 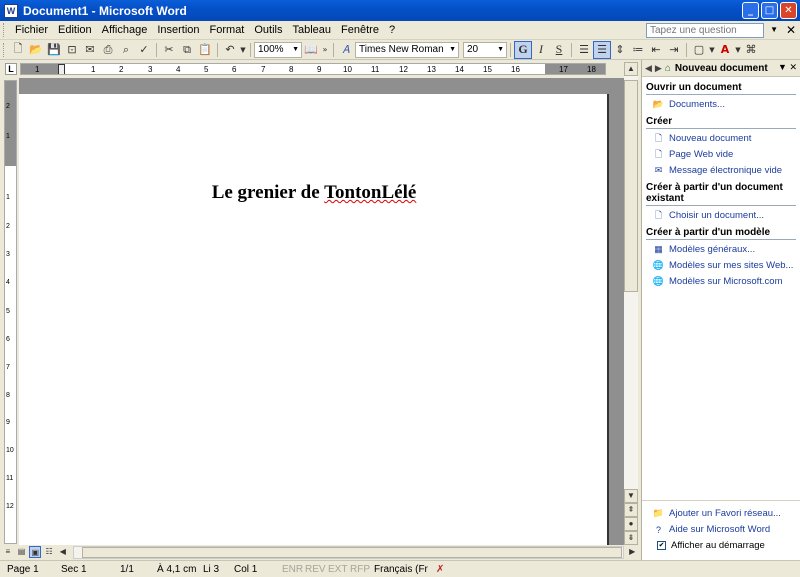 I want to click on vertical-scrollbar: ▲ ▼ ⇞ ● ⇟, so click(x=631, y=303).